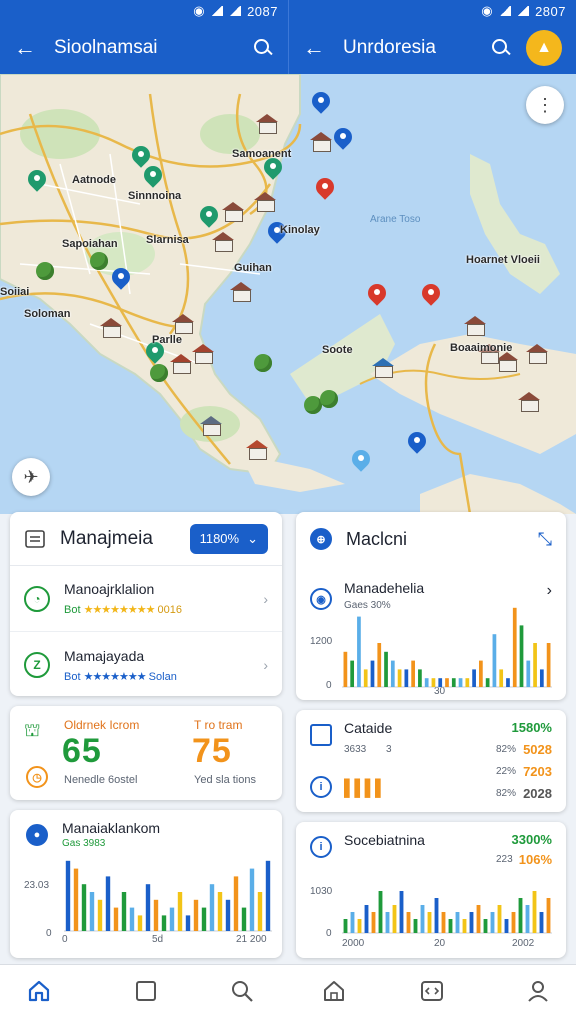  What do you see at coordinates (288, 994) in the screenshot?
I see `bottom-nav` at bounding box center [288, 994].